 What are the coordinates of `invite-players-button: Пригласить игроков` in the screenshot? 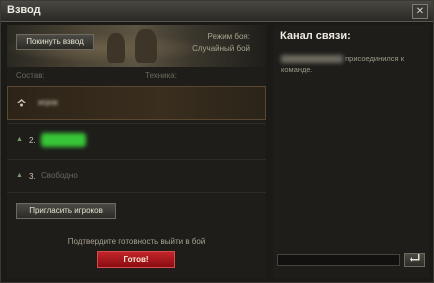 It's located at (66, 211).